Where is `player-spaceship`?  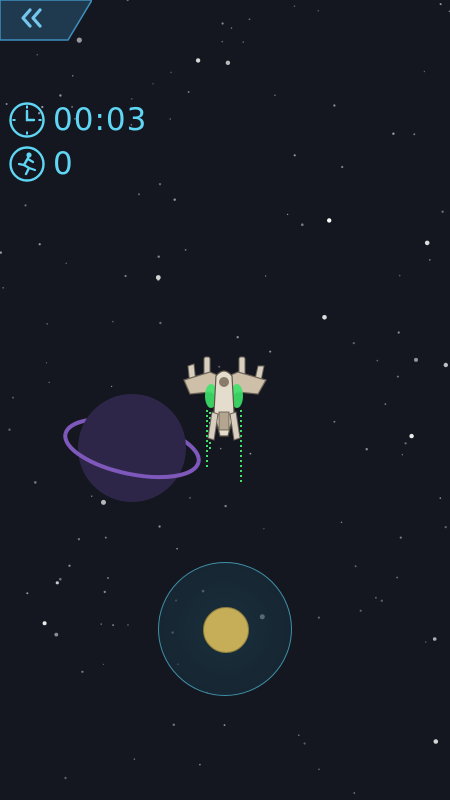 player-spaceship is located at coordinates (225, 420).